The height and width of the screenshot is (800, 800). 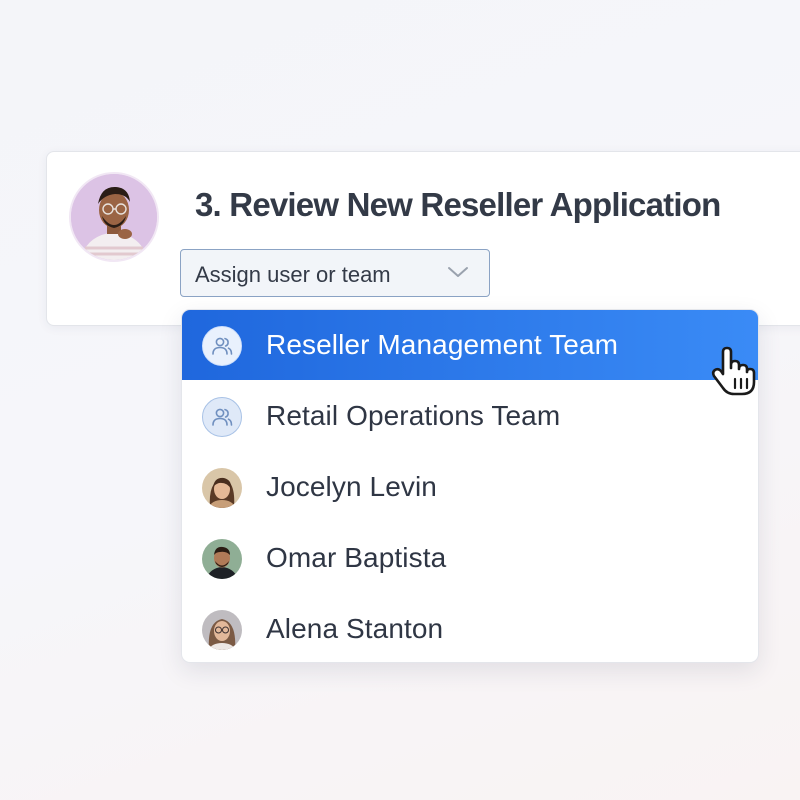 What do you see at coordinates (458, 272) in the screenshot?
I see `chevron-down-icon` at bounding box center [458, 272].